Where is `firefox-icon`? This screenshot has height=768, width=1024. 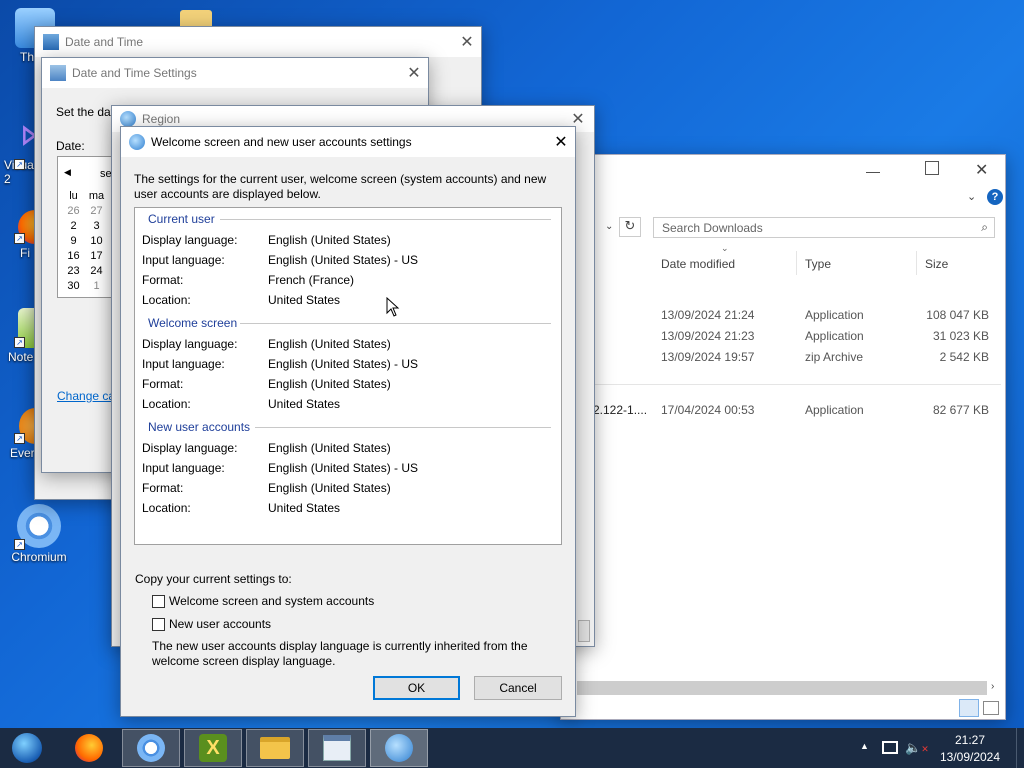 firefox-icon is located at coordinates (89, 748).